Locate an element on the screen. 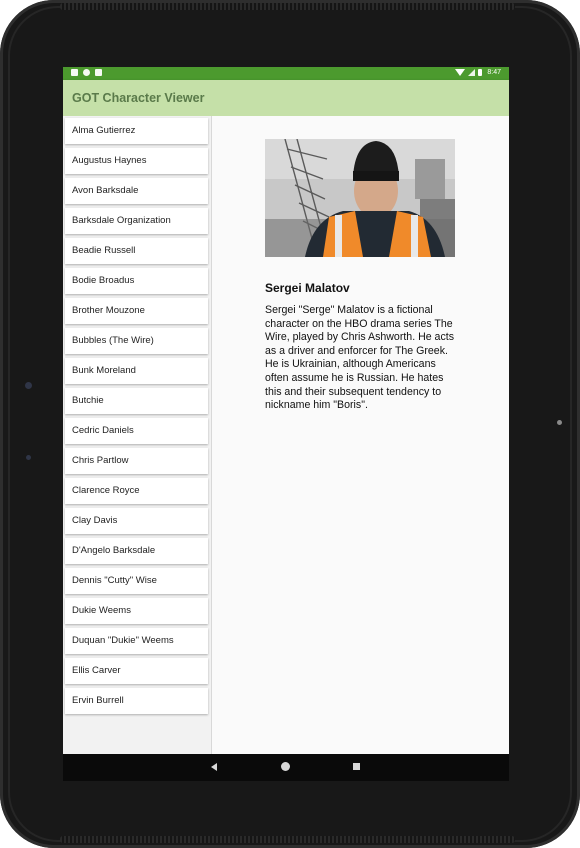  home-icon is located at coordinates (285, 766).